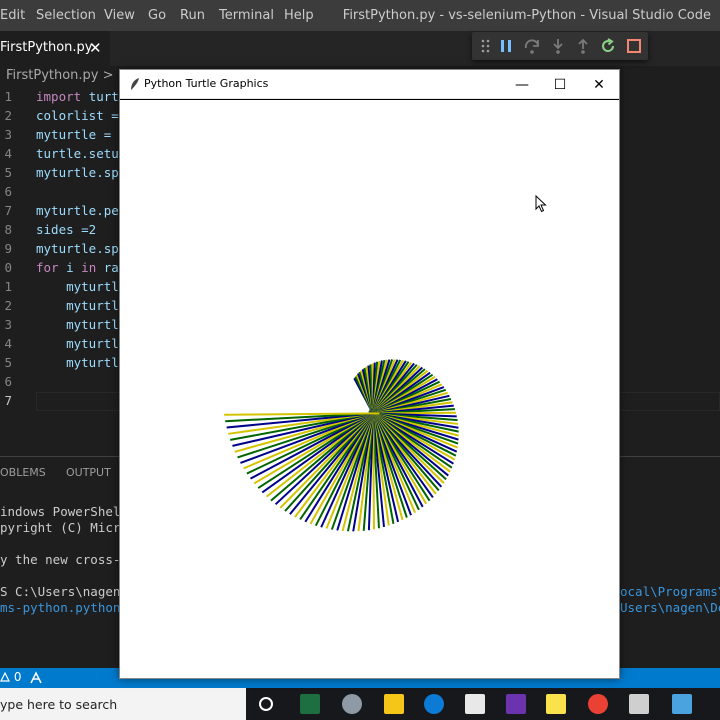 This screenshot has height=720, width=720. What do you see at coordinates (60, 559) in the screenshot?
I see `terminal-line: y the new cross-` at bounding box center [60, 559].